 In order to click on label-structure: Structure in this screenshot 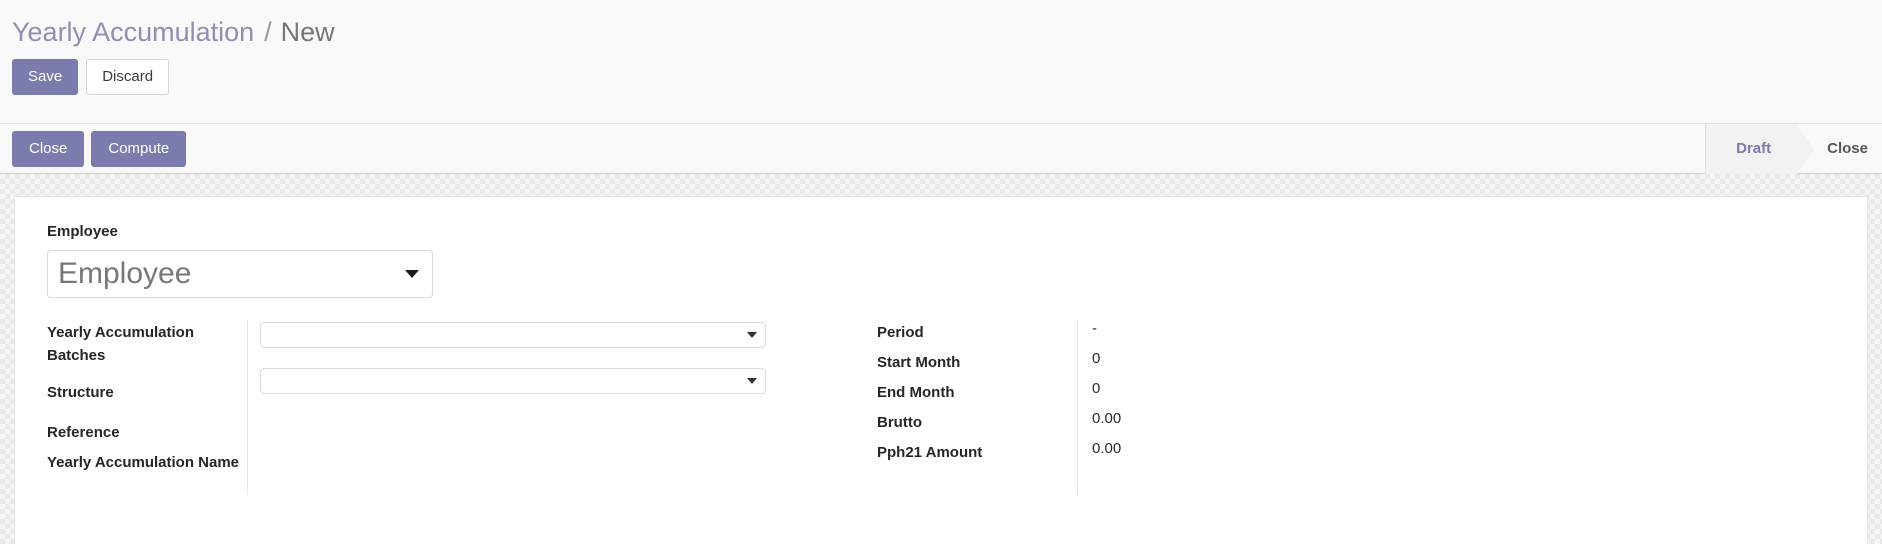, I will do `click(80, 392)`.